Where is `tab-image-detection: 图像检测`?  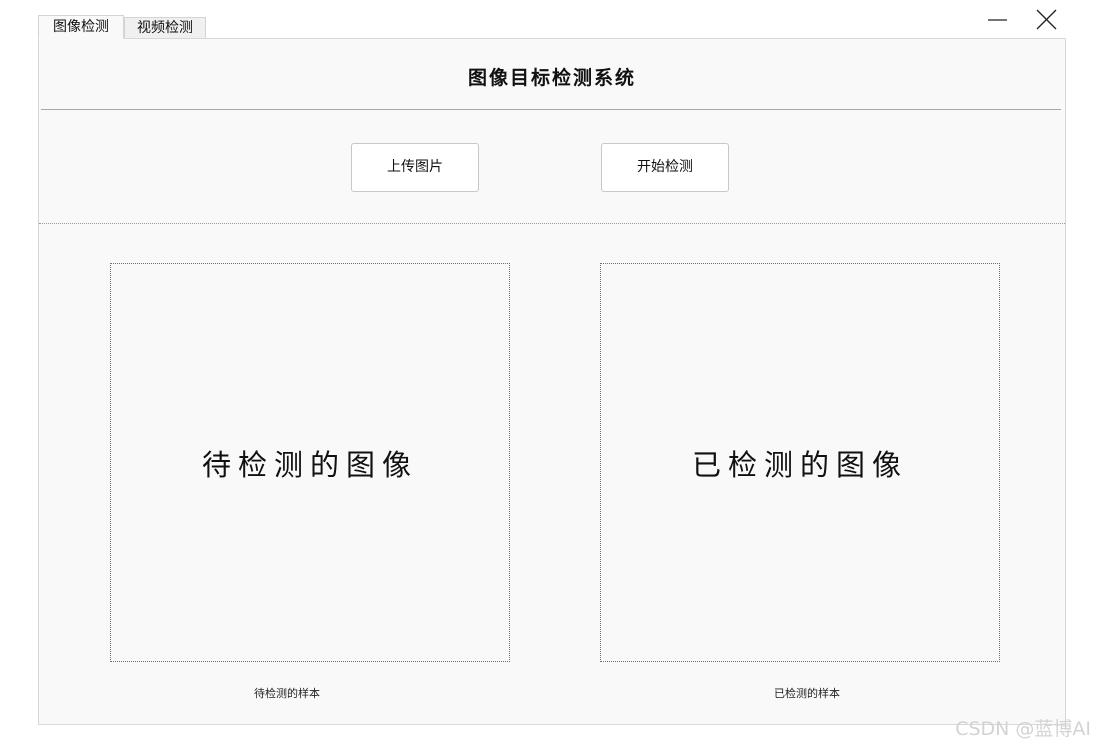
tab-image-detection: 图像检测 is located at coordinates (81, 27).